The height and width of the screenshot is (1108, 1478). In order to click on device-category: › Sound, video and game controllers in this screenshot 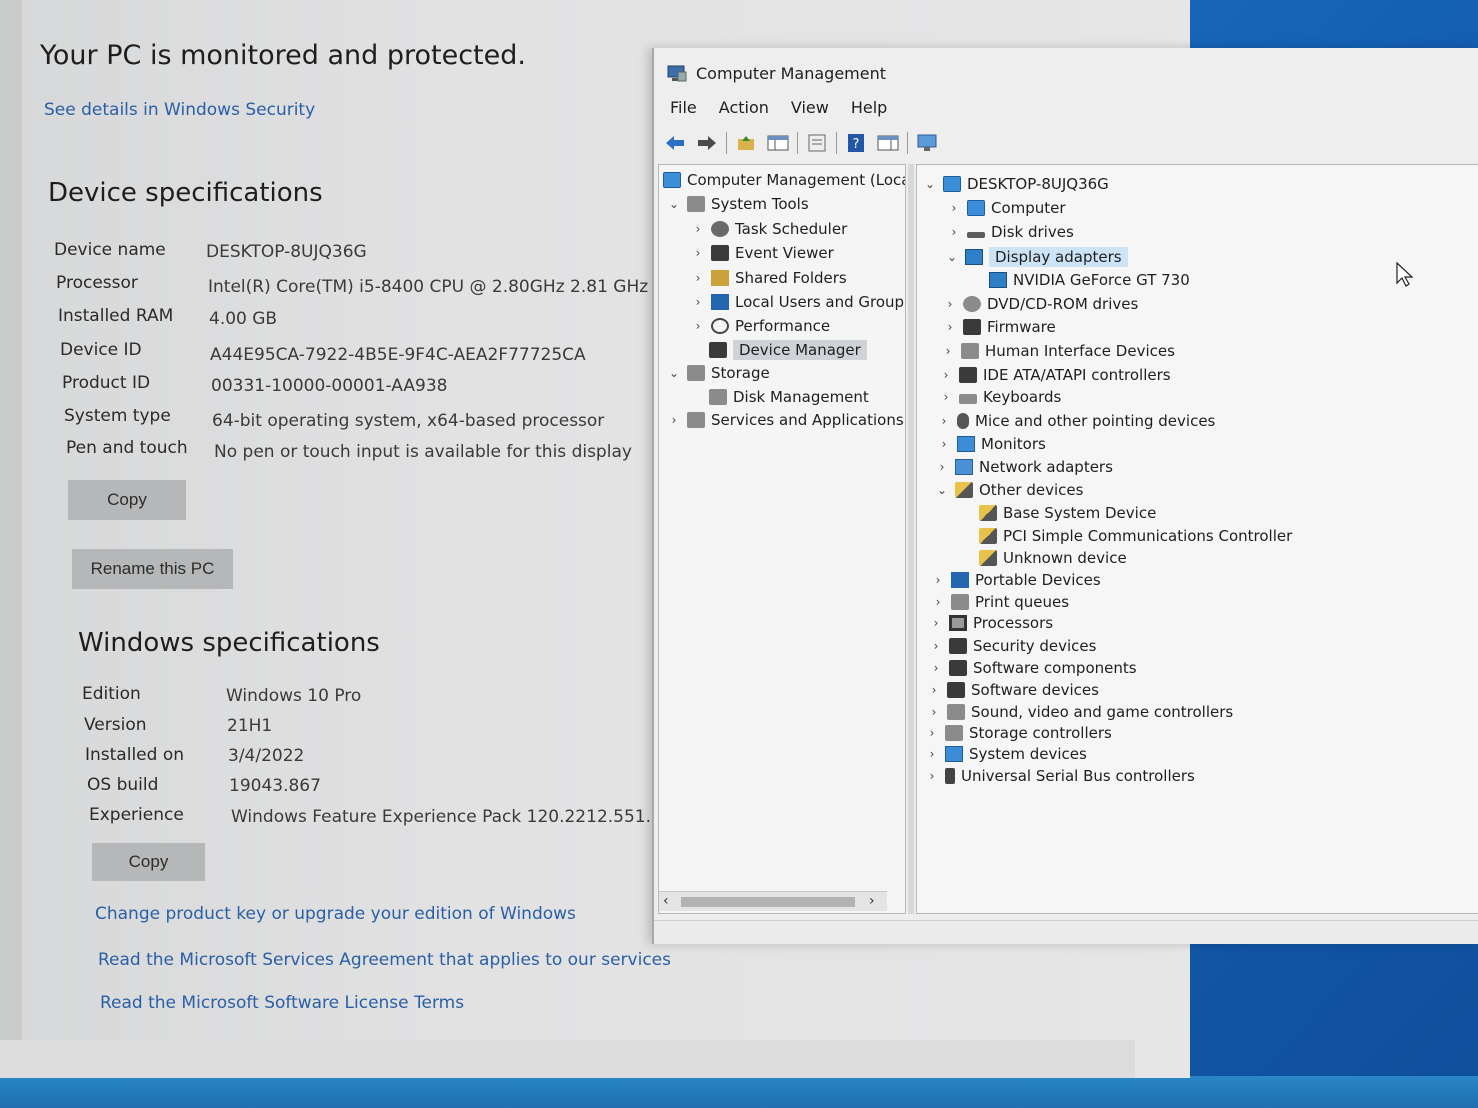, I will do `click(1080, 712)`.